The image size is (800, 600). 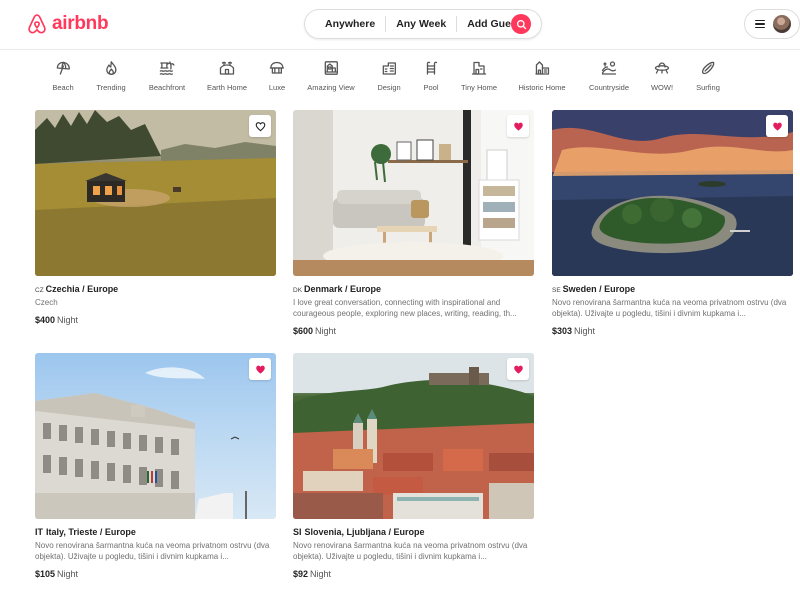 I want to click on countryside-icon, so click(x=609, y=68).